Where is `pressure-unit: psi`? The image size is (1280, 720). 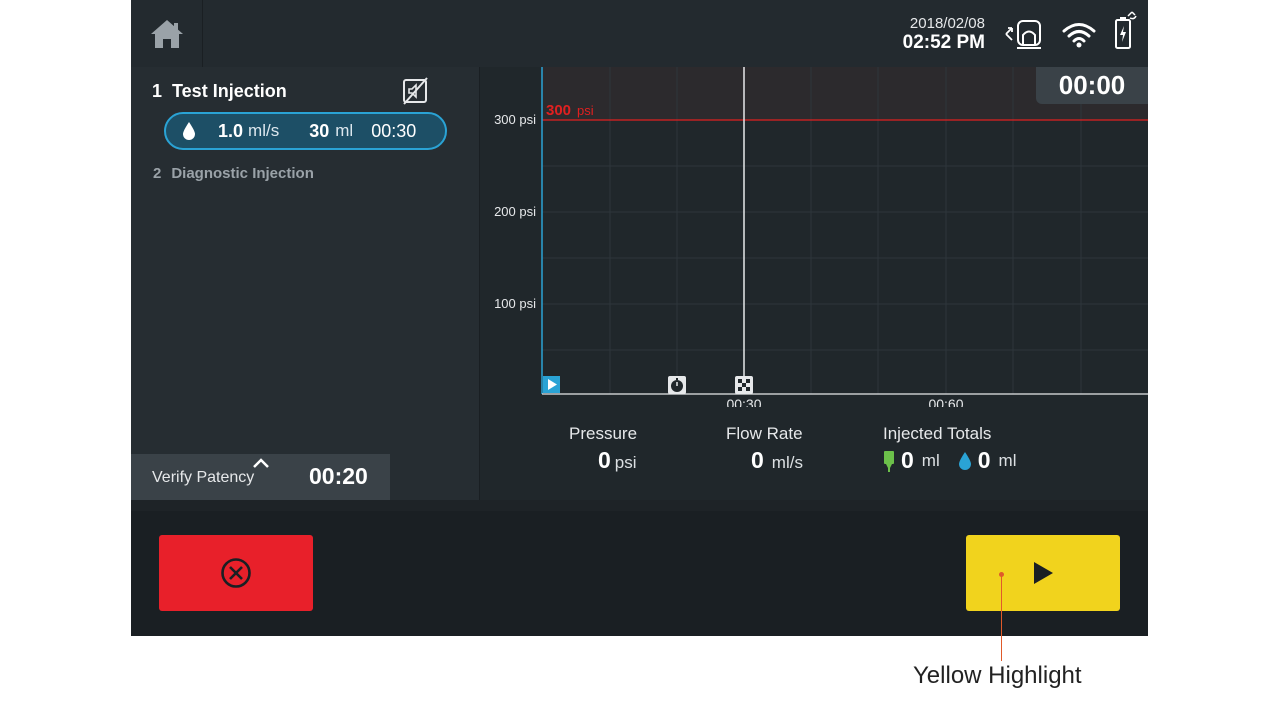 pressure-unit: psi is located at coordinates (625, 462).